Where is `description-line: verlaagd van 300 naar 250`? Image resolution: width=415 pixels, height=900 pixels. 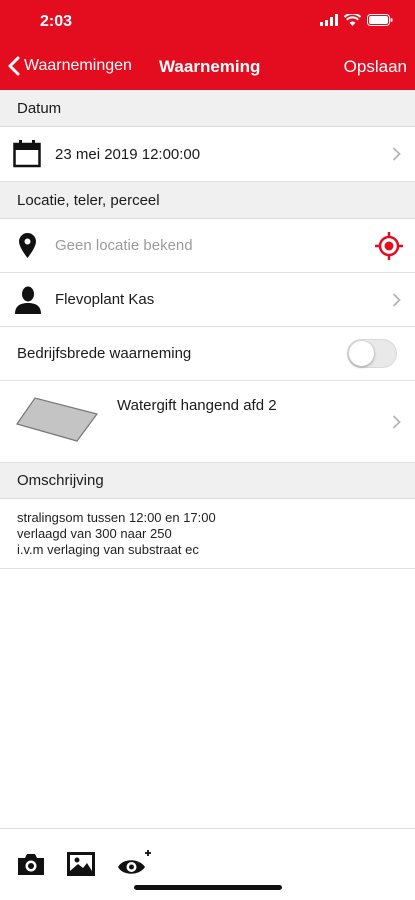
description-line: verlaagd van 300 naar 250 is located at coordinates (94, 533).